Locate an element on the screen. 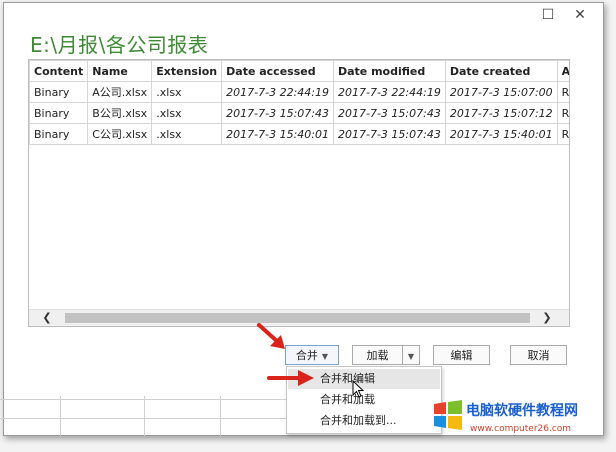  column-header-date-modified: Date modified is located at coordinates (389, 71).